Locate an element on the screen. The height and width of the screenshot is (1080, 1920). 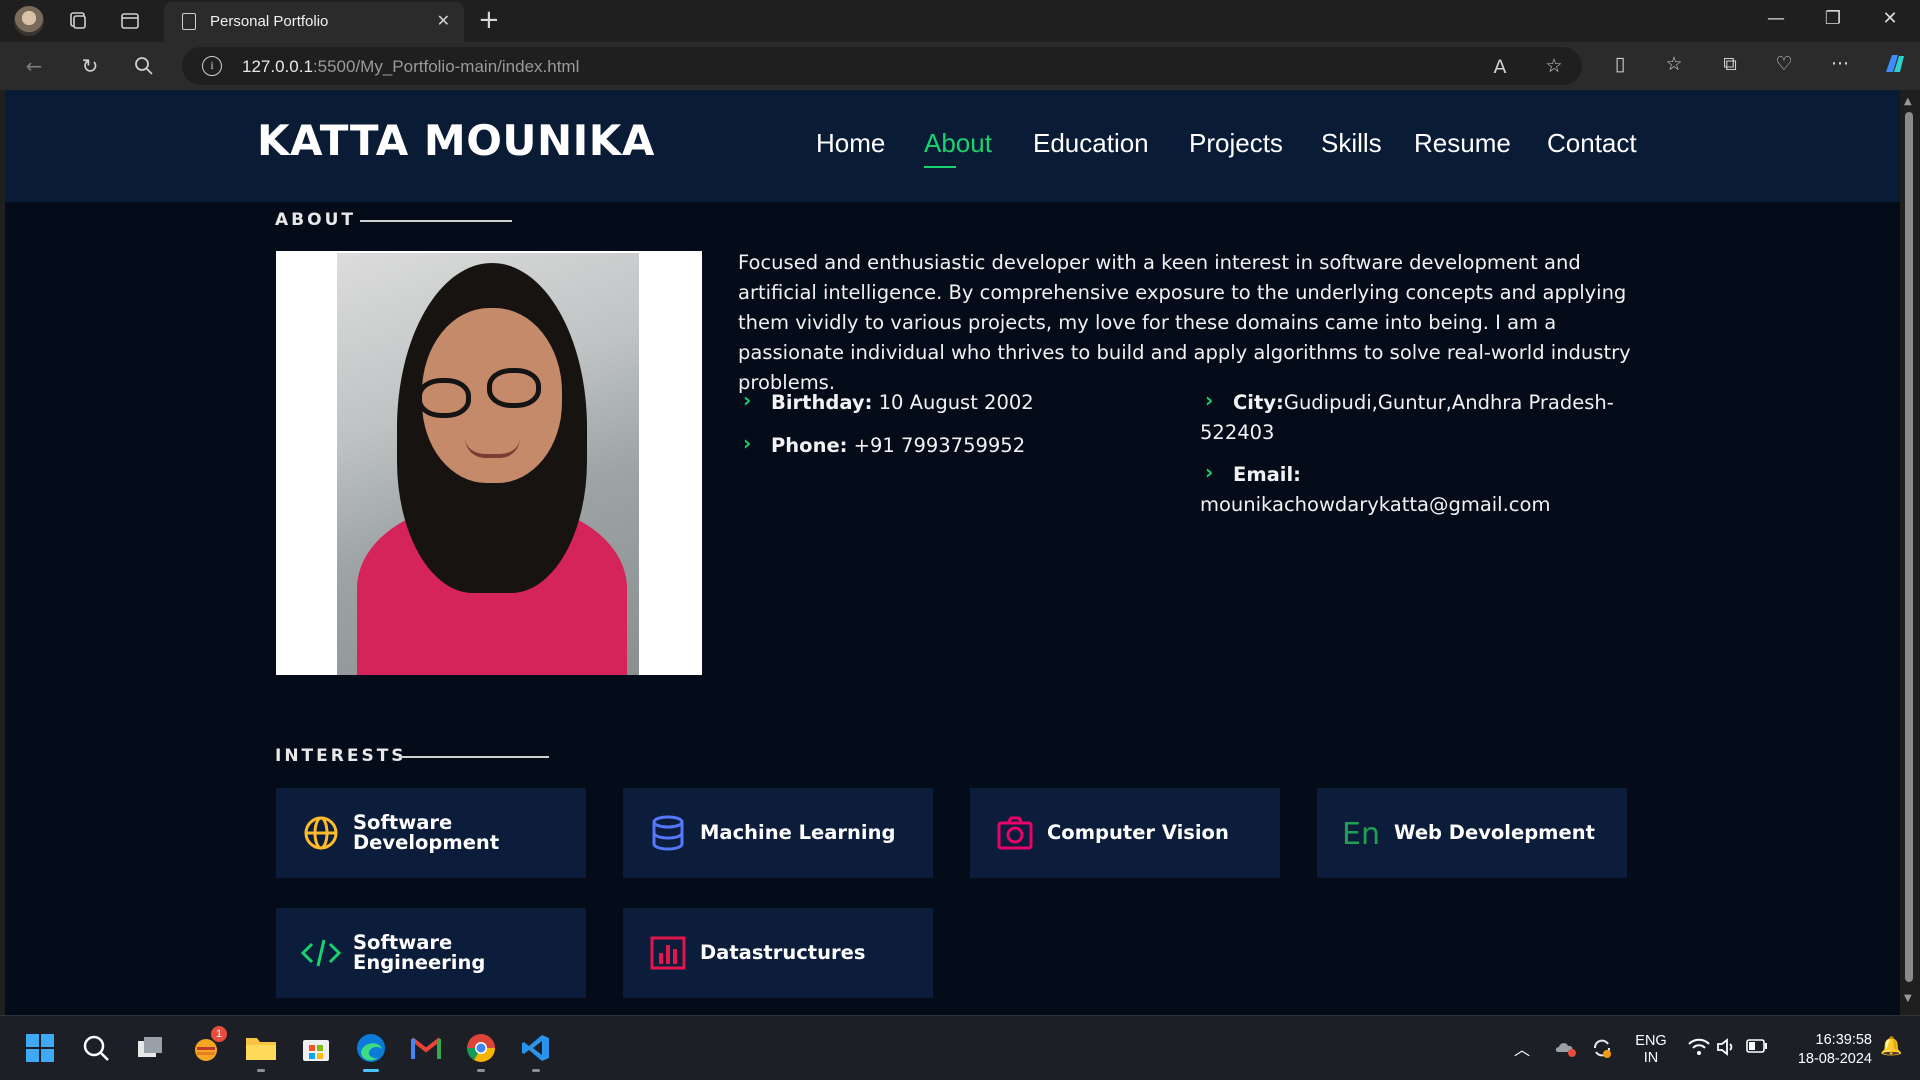
refresh-icon: ↻ is located at coordinates (90, 66).